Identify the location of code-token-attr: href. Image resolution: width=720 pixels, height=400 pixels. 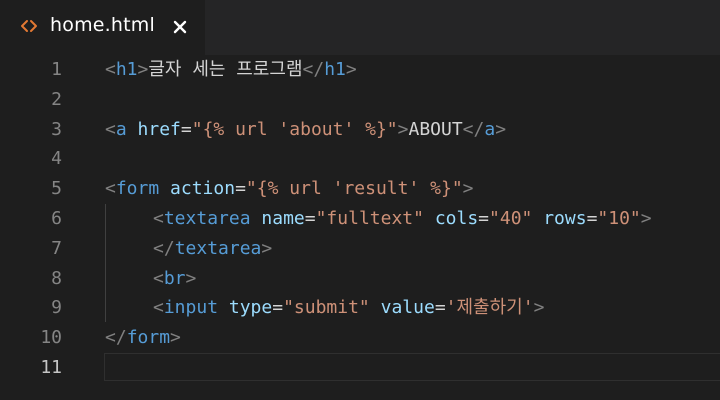
(159, 129).